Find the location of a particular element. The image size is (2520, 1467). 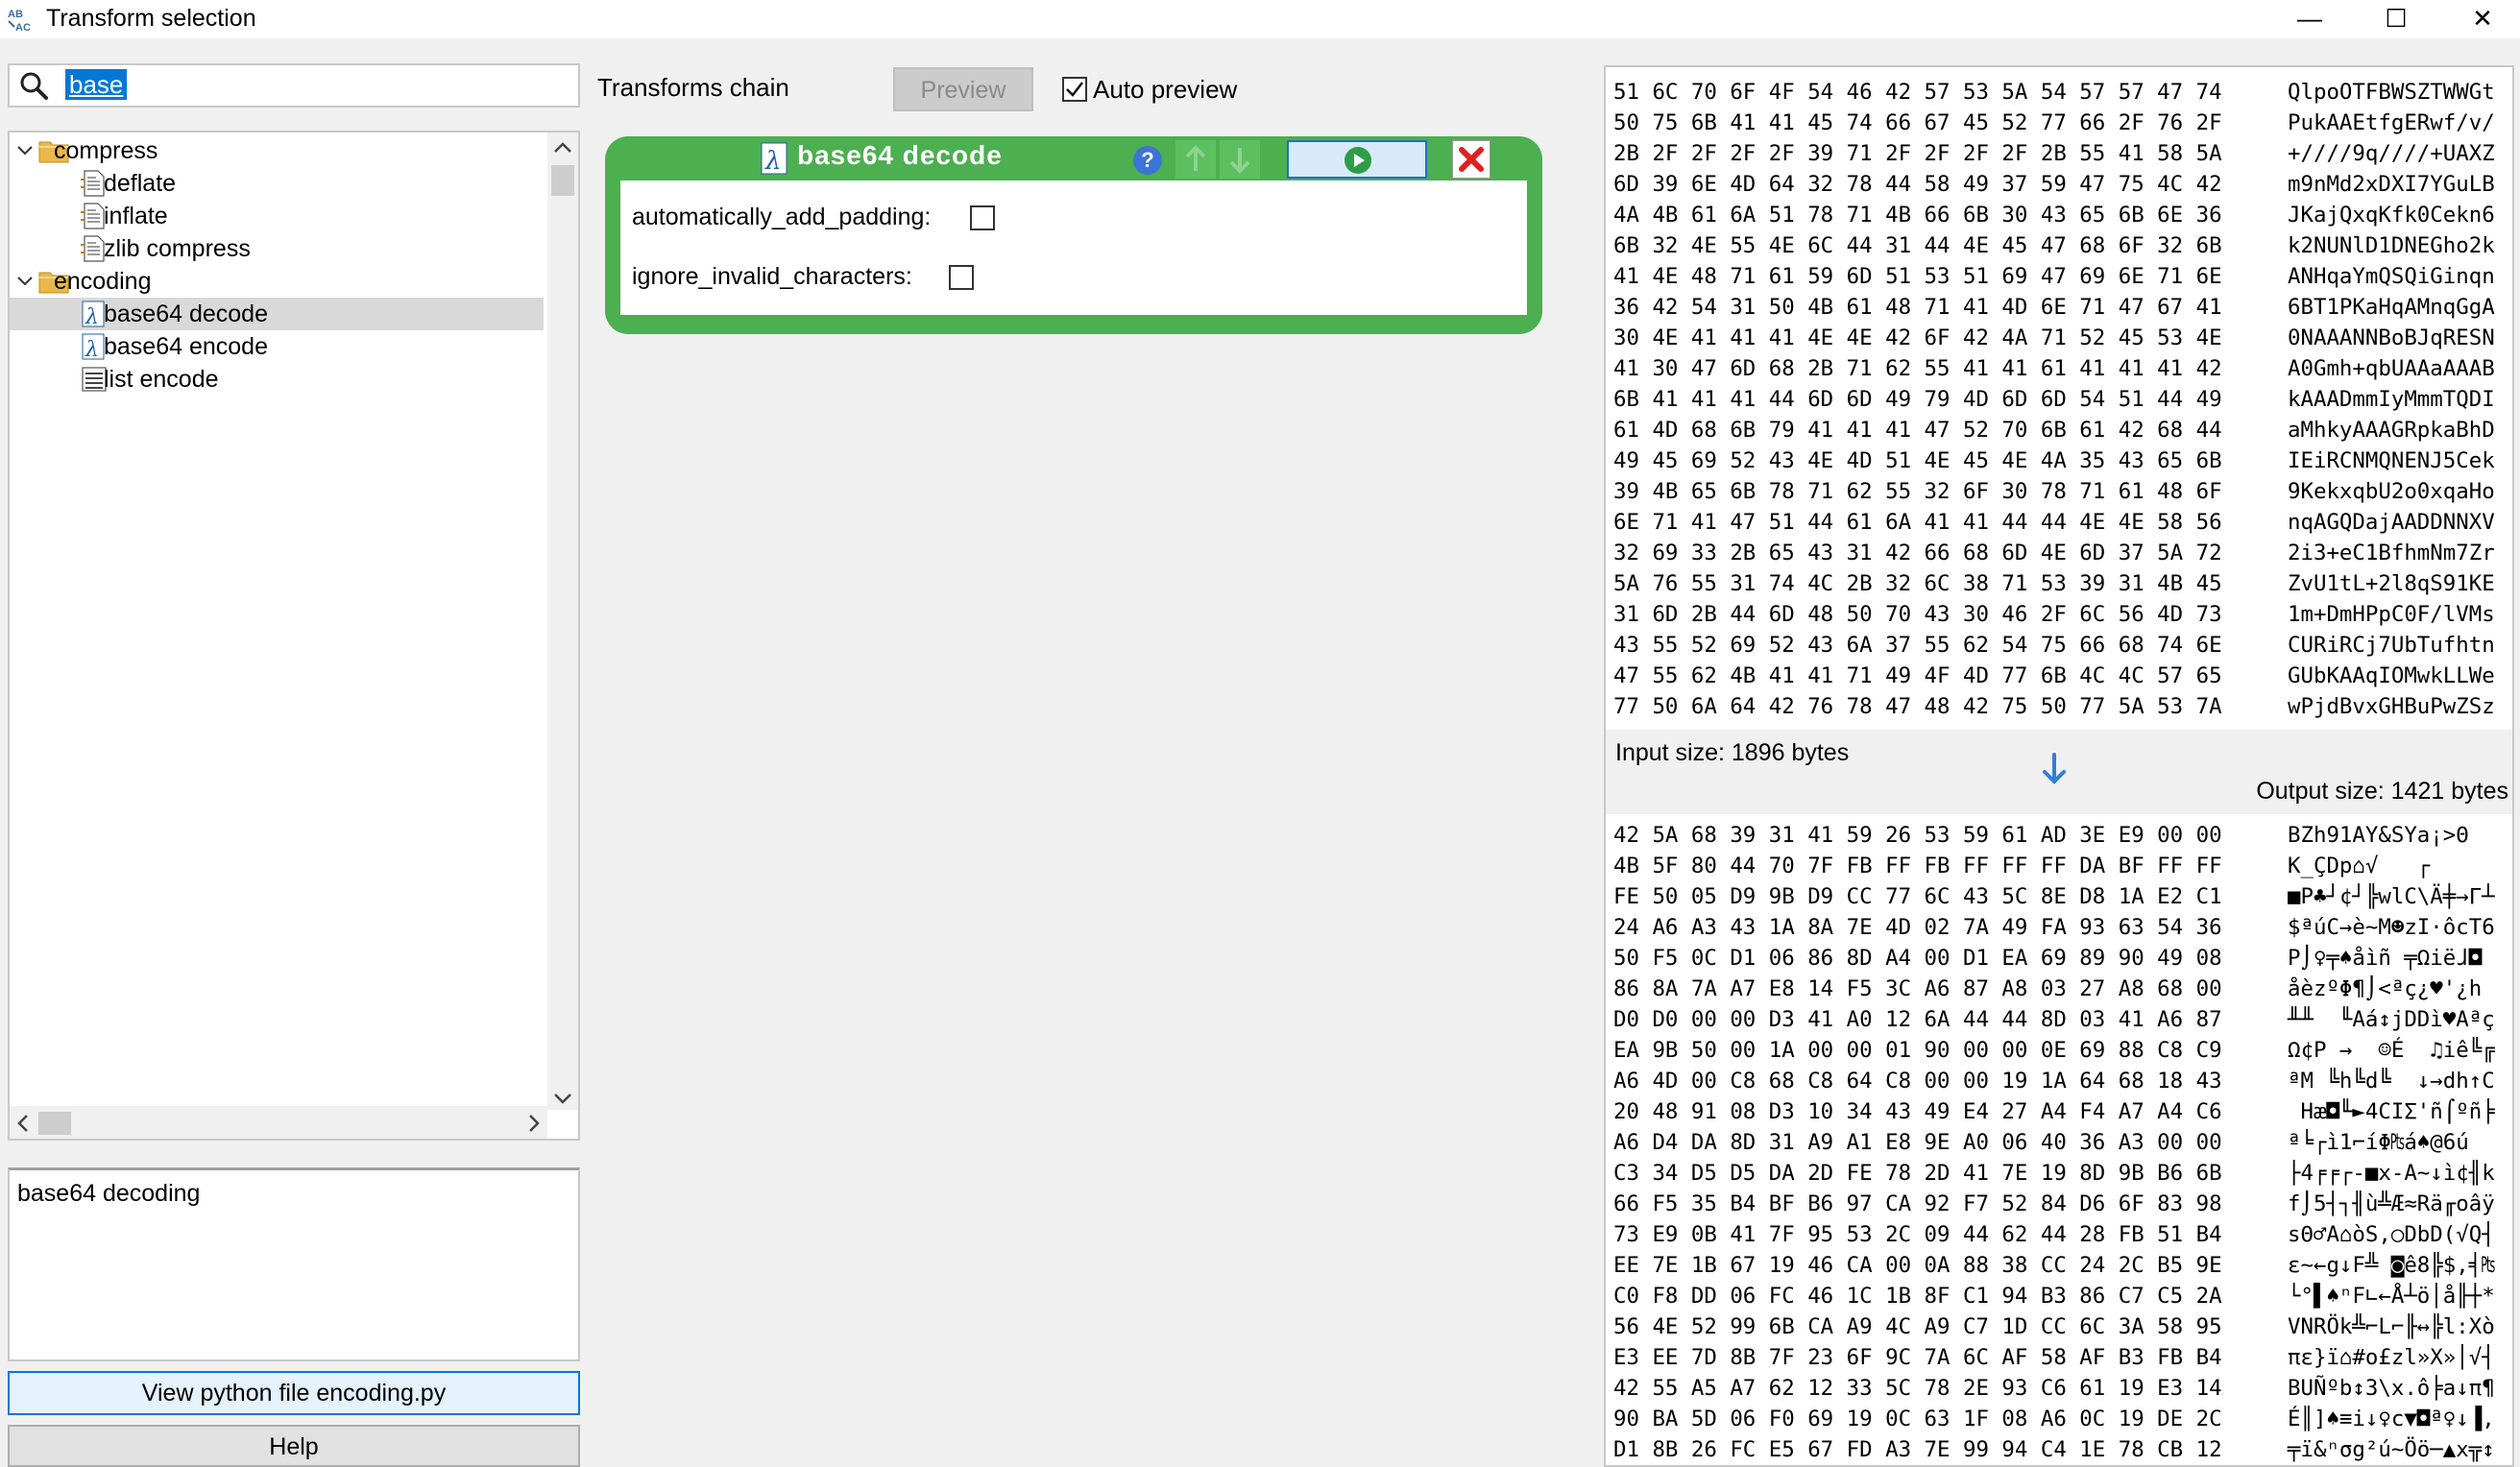

scroll-down-icon is located at coordinates (562, 1098).